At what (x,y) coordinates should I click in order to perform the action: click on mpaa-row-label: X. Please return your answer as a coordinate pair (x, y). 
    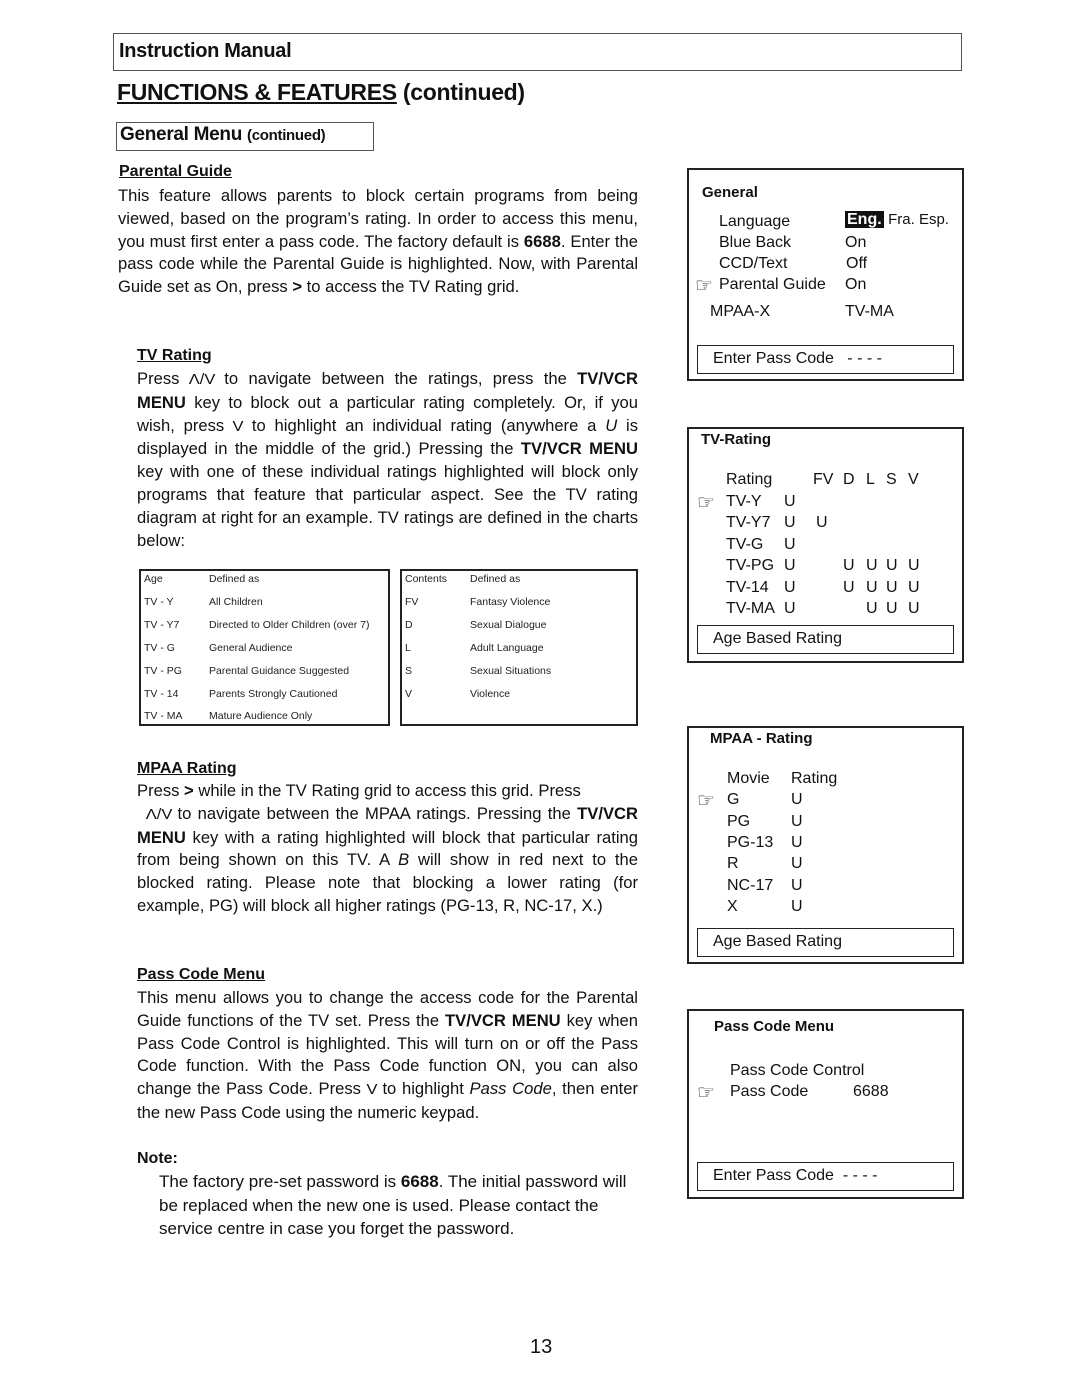
    Looking at the image, I should click on (732, 907).